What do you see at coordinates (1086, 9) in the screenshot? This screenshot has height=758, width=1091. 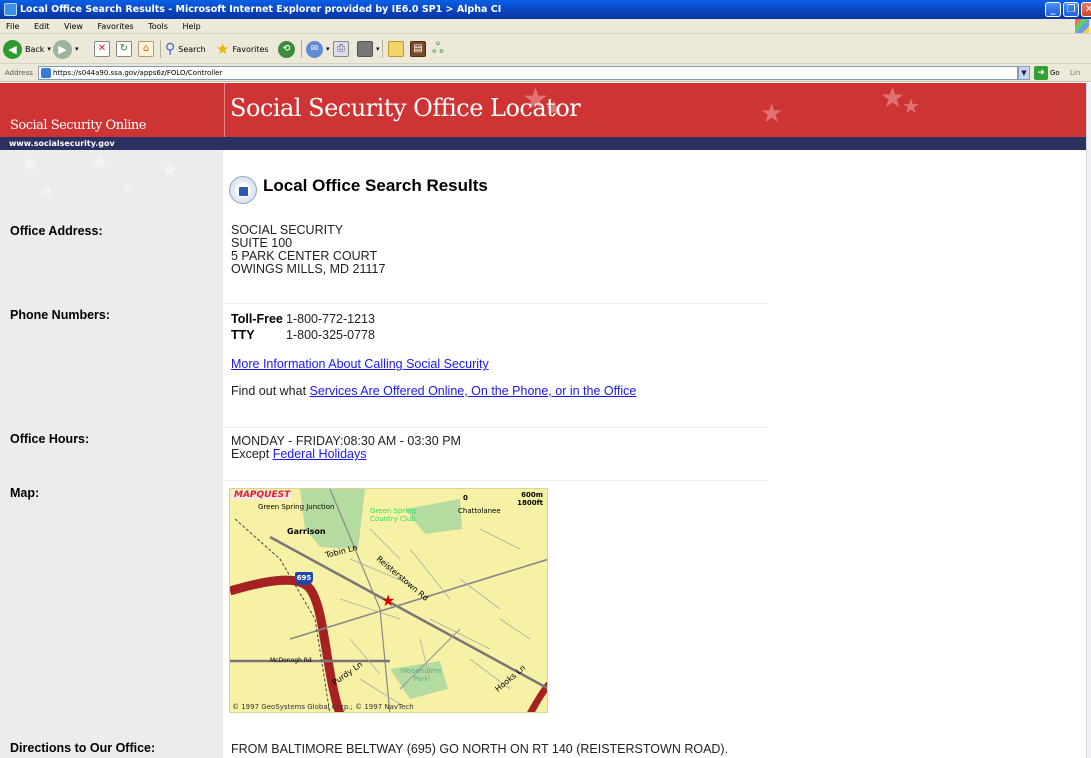 I see `close-button: ✕` at bounding box center [1086, 9].